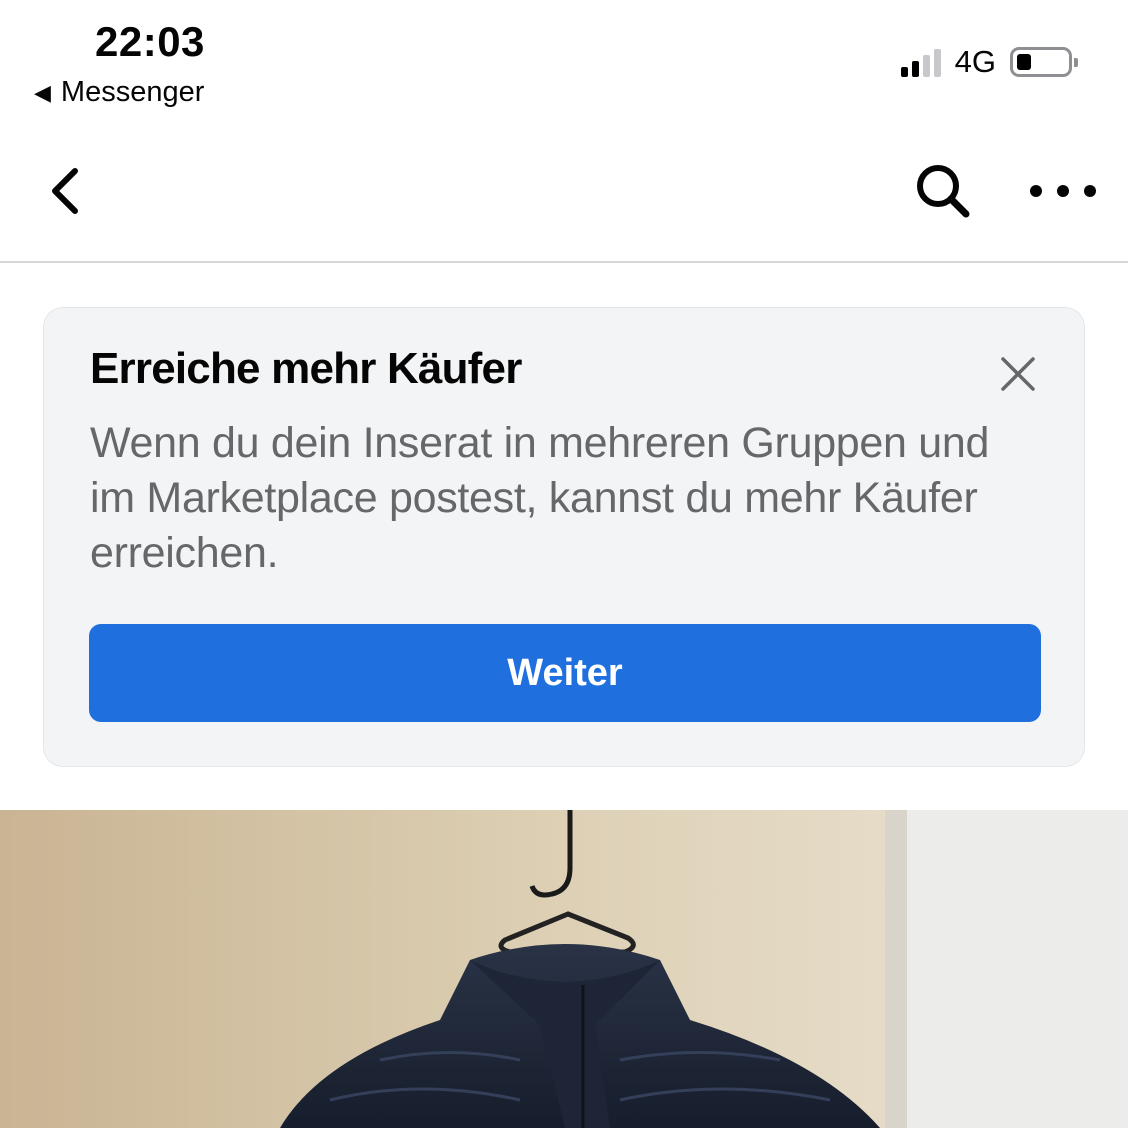  Describe the element at coordinates (306, 368) in the screenshot. I see `promo-title: Erreiche mehr Käufer` at that location.